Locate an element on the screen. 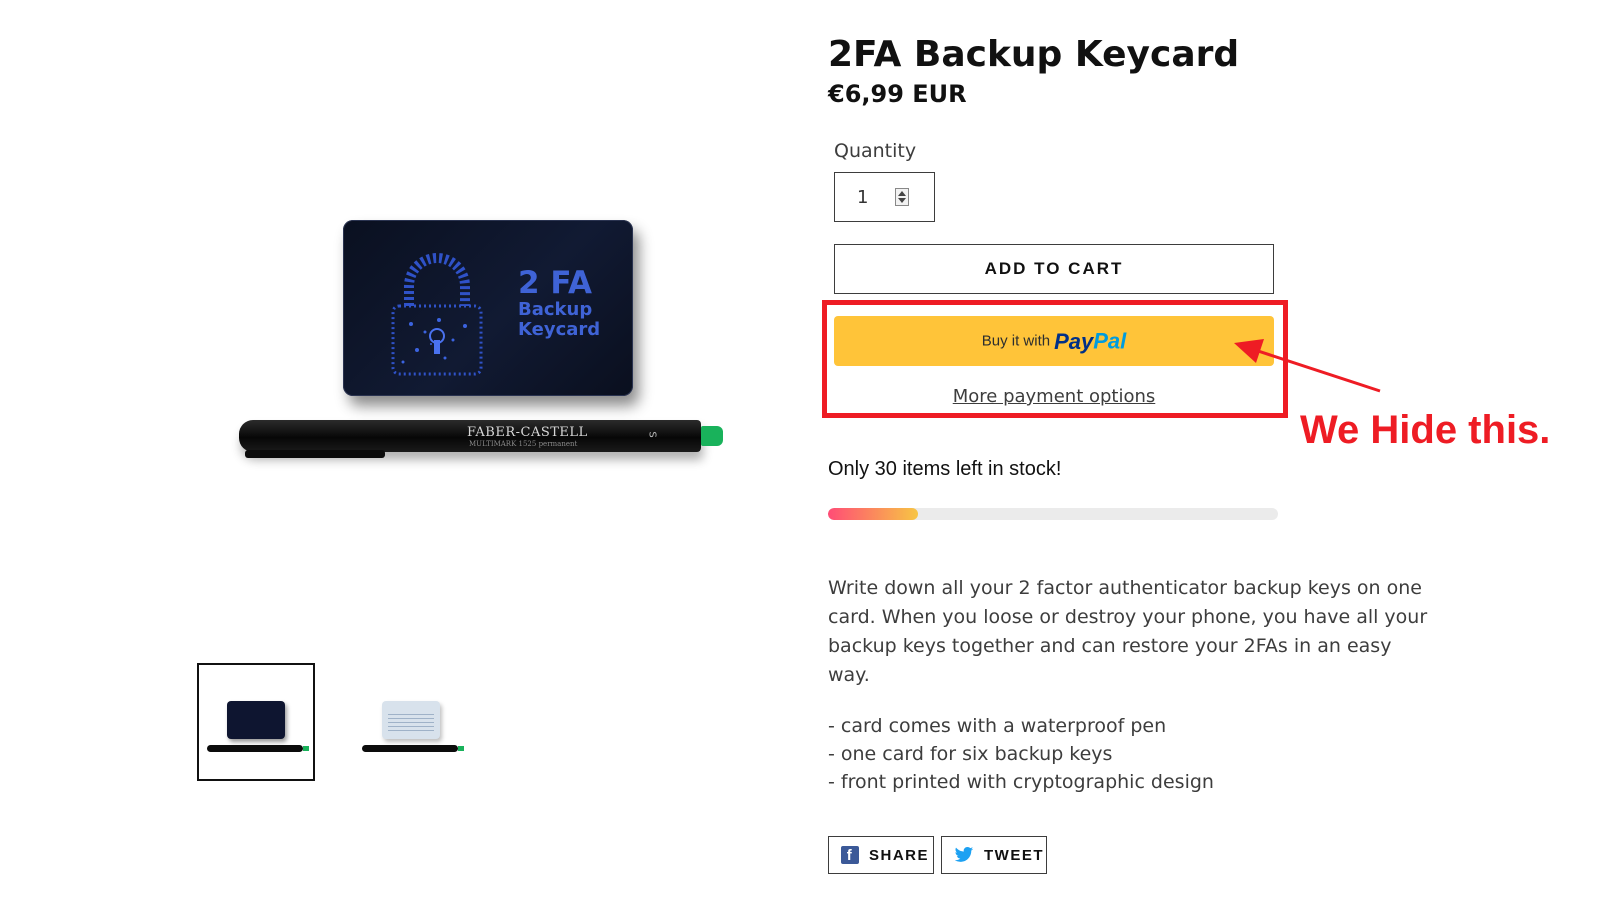  twitter-tweet-button: TWEET is located at coordinates (994, 855).